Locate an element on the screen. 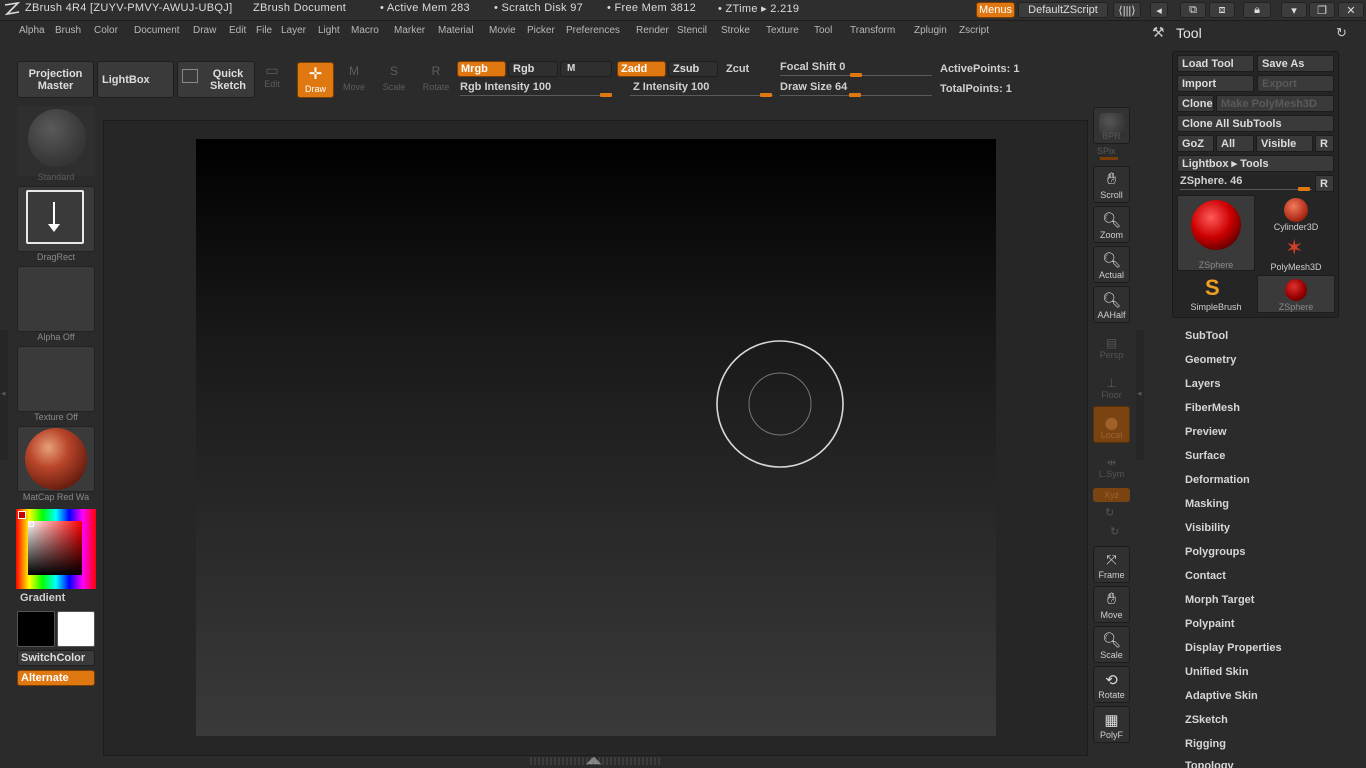 This screenshot has height=768, width=1366. minimize-icon: ▾ is located at coordinates (1294, 10).